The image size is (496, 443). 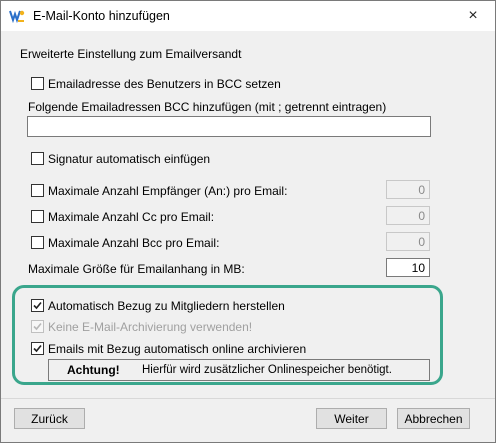 What do you see at coordinates (37, 83) in the screenshot?
I see `bcc-self-checkbox` at bounding box center [37, 83].